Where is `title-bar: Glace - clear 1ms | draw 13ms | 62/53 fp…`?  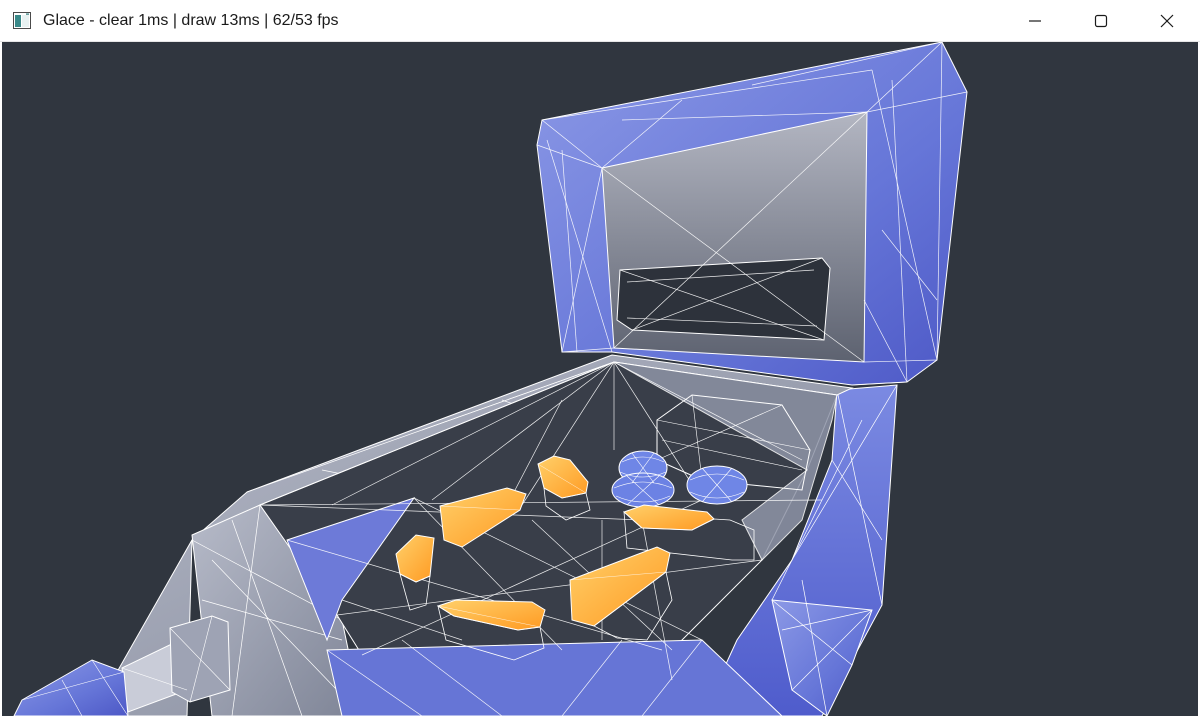 title-bar: Glace - clear 1ms | draw 13ms | 62/53 fp… is located at coordinates (600, 21).